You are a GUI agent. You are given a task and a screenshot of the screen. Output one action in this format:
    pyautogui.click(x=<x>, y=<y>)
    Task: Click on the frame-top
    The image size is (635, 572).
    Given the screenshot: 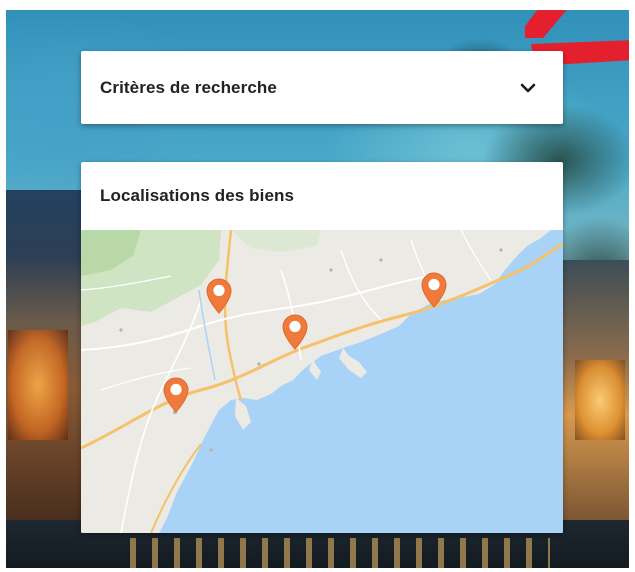 What is the action you would take?
    pyautogui.click(x=317, y=5)
    